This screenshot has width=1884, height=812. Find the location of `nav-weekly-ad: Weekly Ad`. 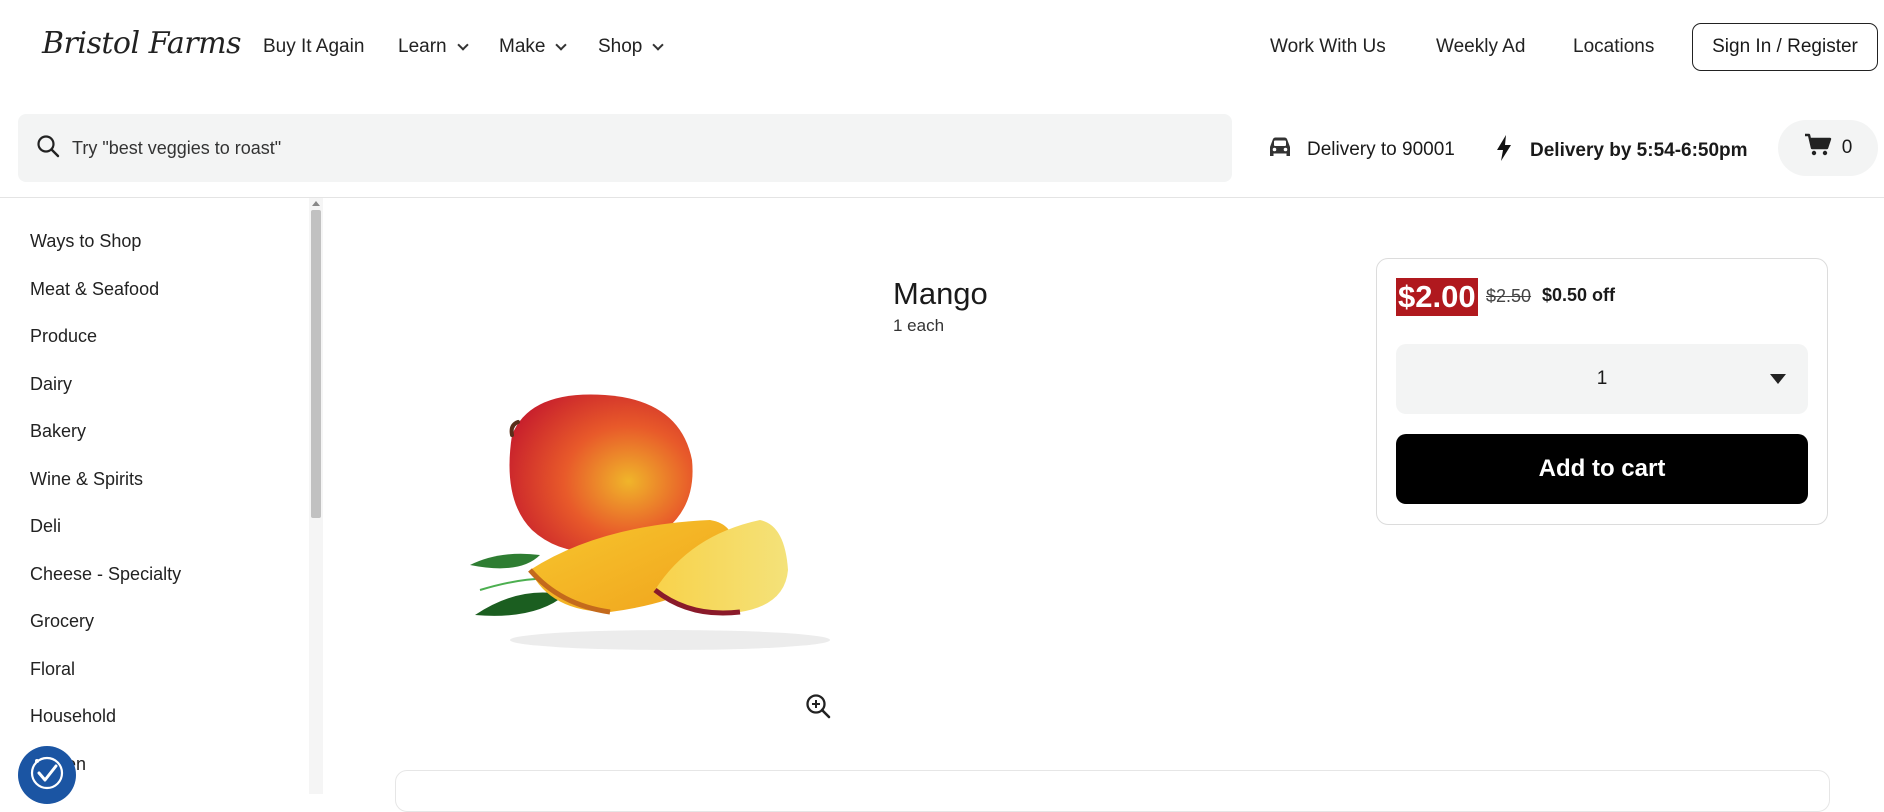

nav-weekly-ad: Weekly Ad is located at coordinates (1480, 47).